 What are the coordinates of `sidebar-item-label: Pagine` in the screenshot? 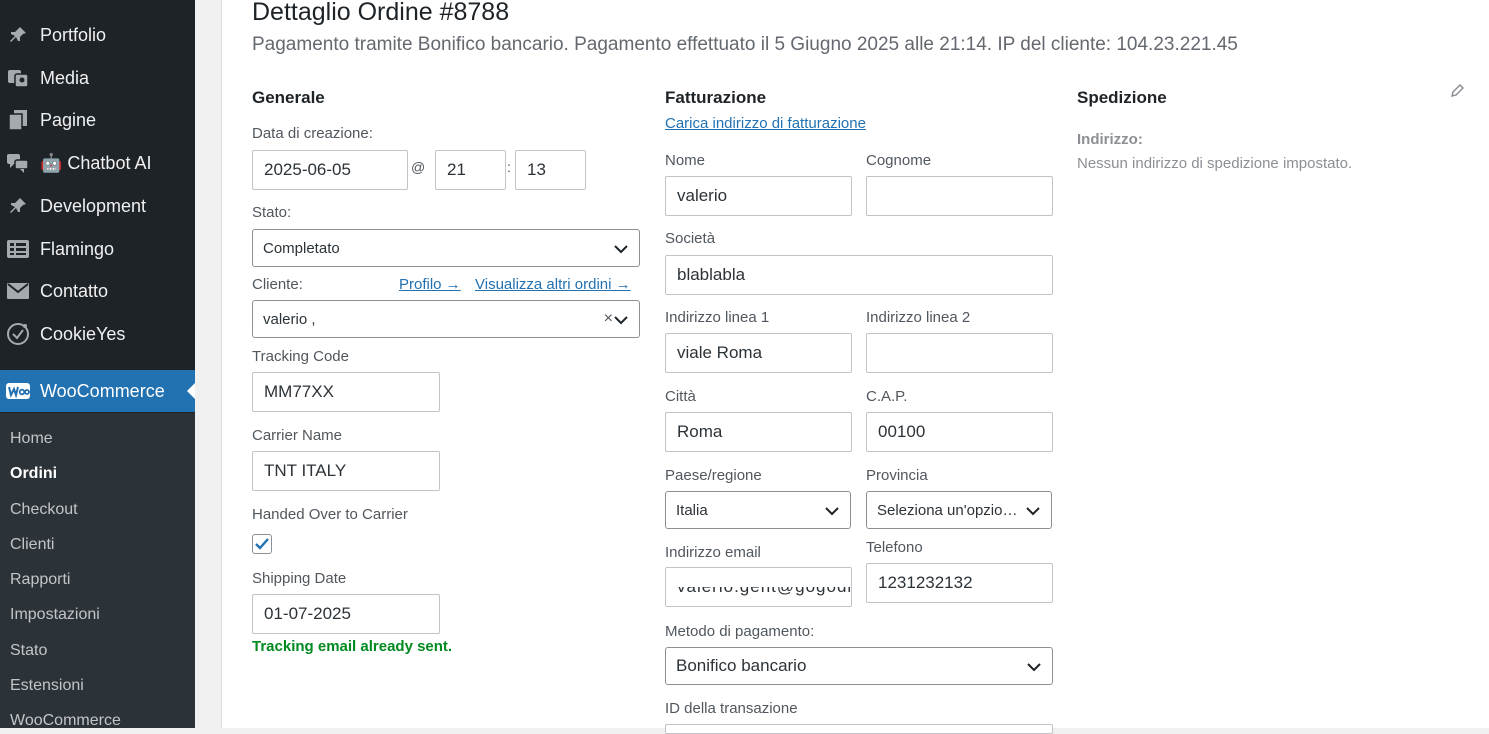 It's located at (68, 119).